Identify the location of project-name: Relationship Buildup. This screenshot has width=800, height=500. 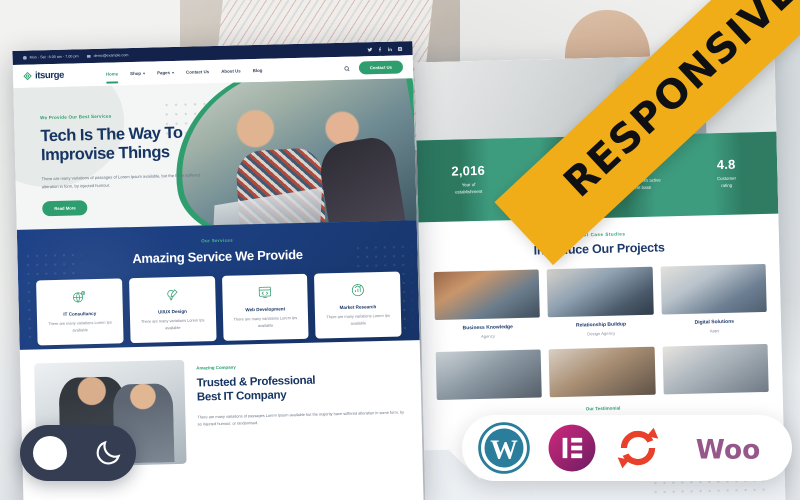
(601, 325).